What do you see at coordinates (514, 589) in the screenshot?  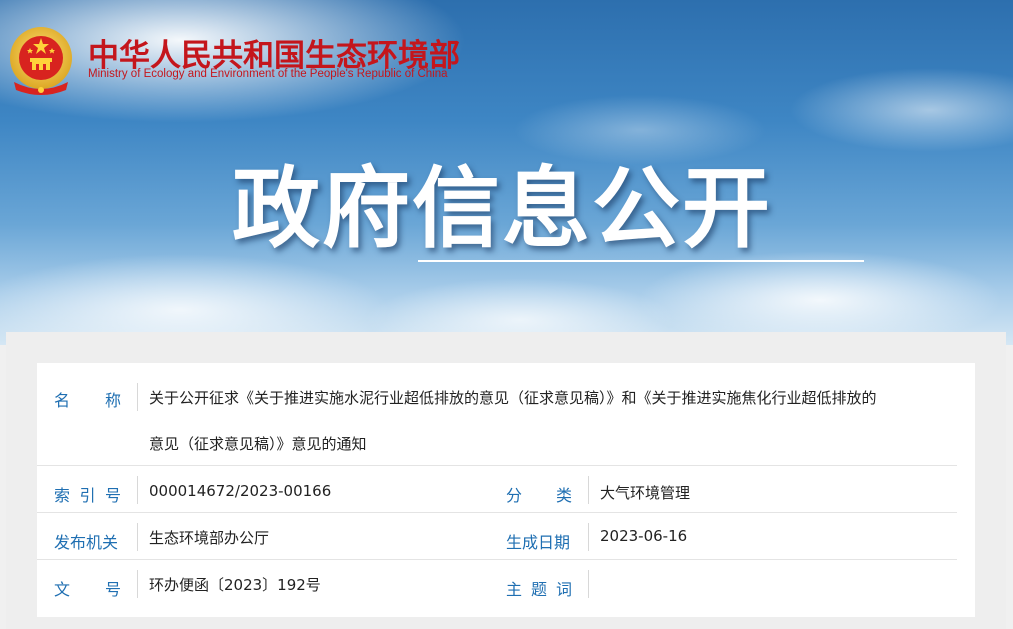 I see `label-char: 主` at bounding box center [514, 589].